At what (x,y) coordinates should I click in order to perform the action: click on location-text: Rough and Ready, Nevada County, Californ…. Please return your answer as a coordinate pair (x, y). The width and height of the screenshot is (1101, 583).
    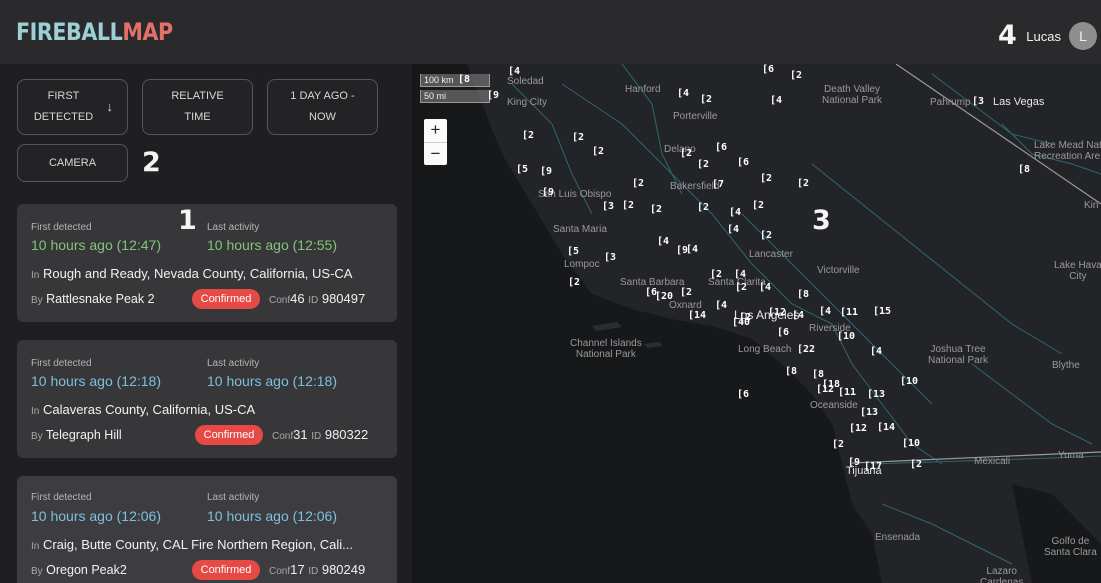
    Looking at the image, I should click on (197, 273).